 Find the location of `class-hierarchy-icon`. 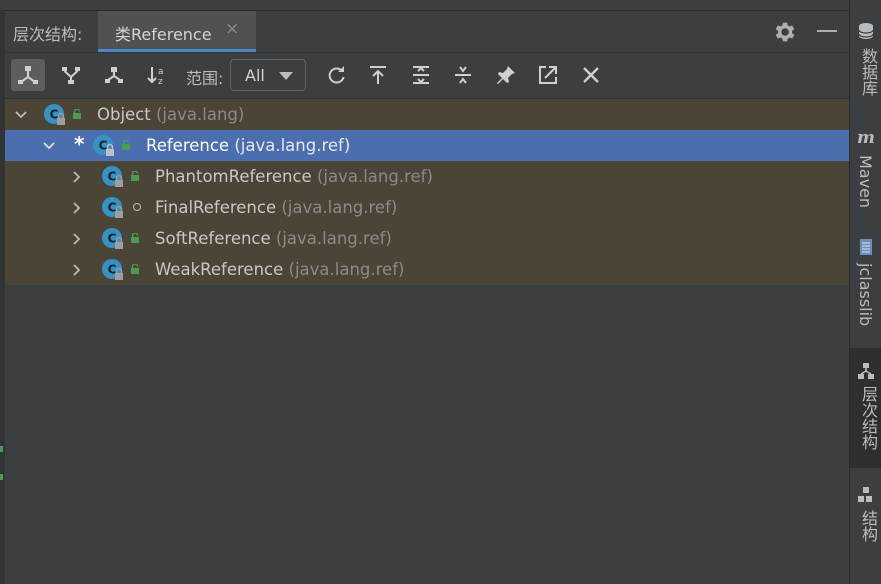

class-hierarchy-icon is located at coordinates (114, 75).